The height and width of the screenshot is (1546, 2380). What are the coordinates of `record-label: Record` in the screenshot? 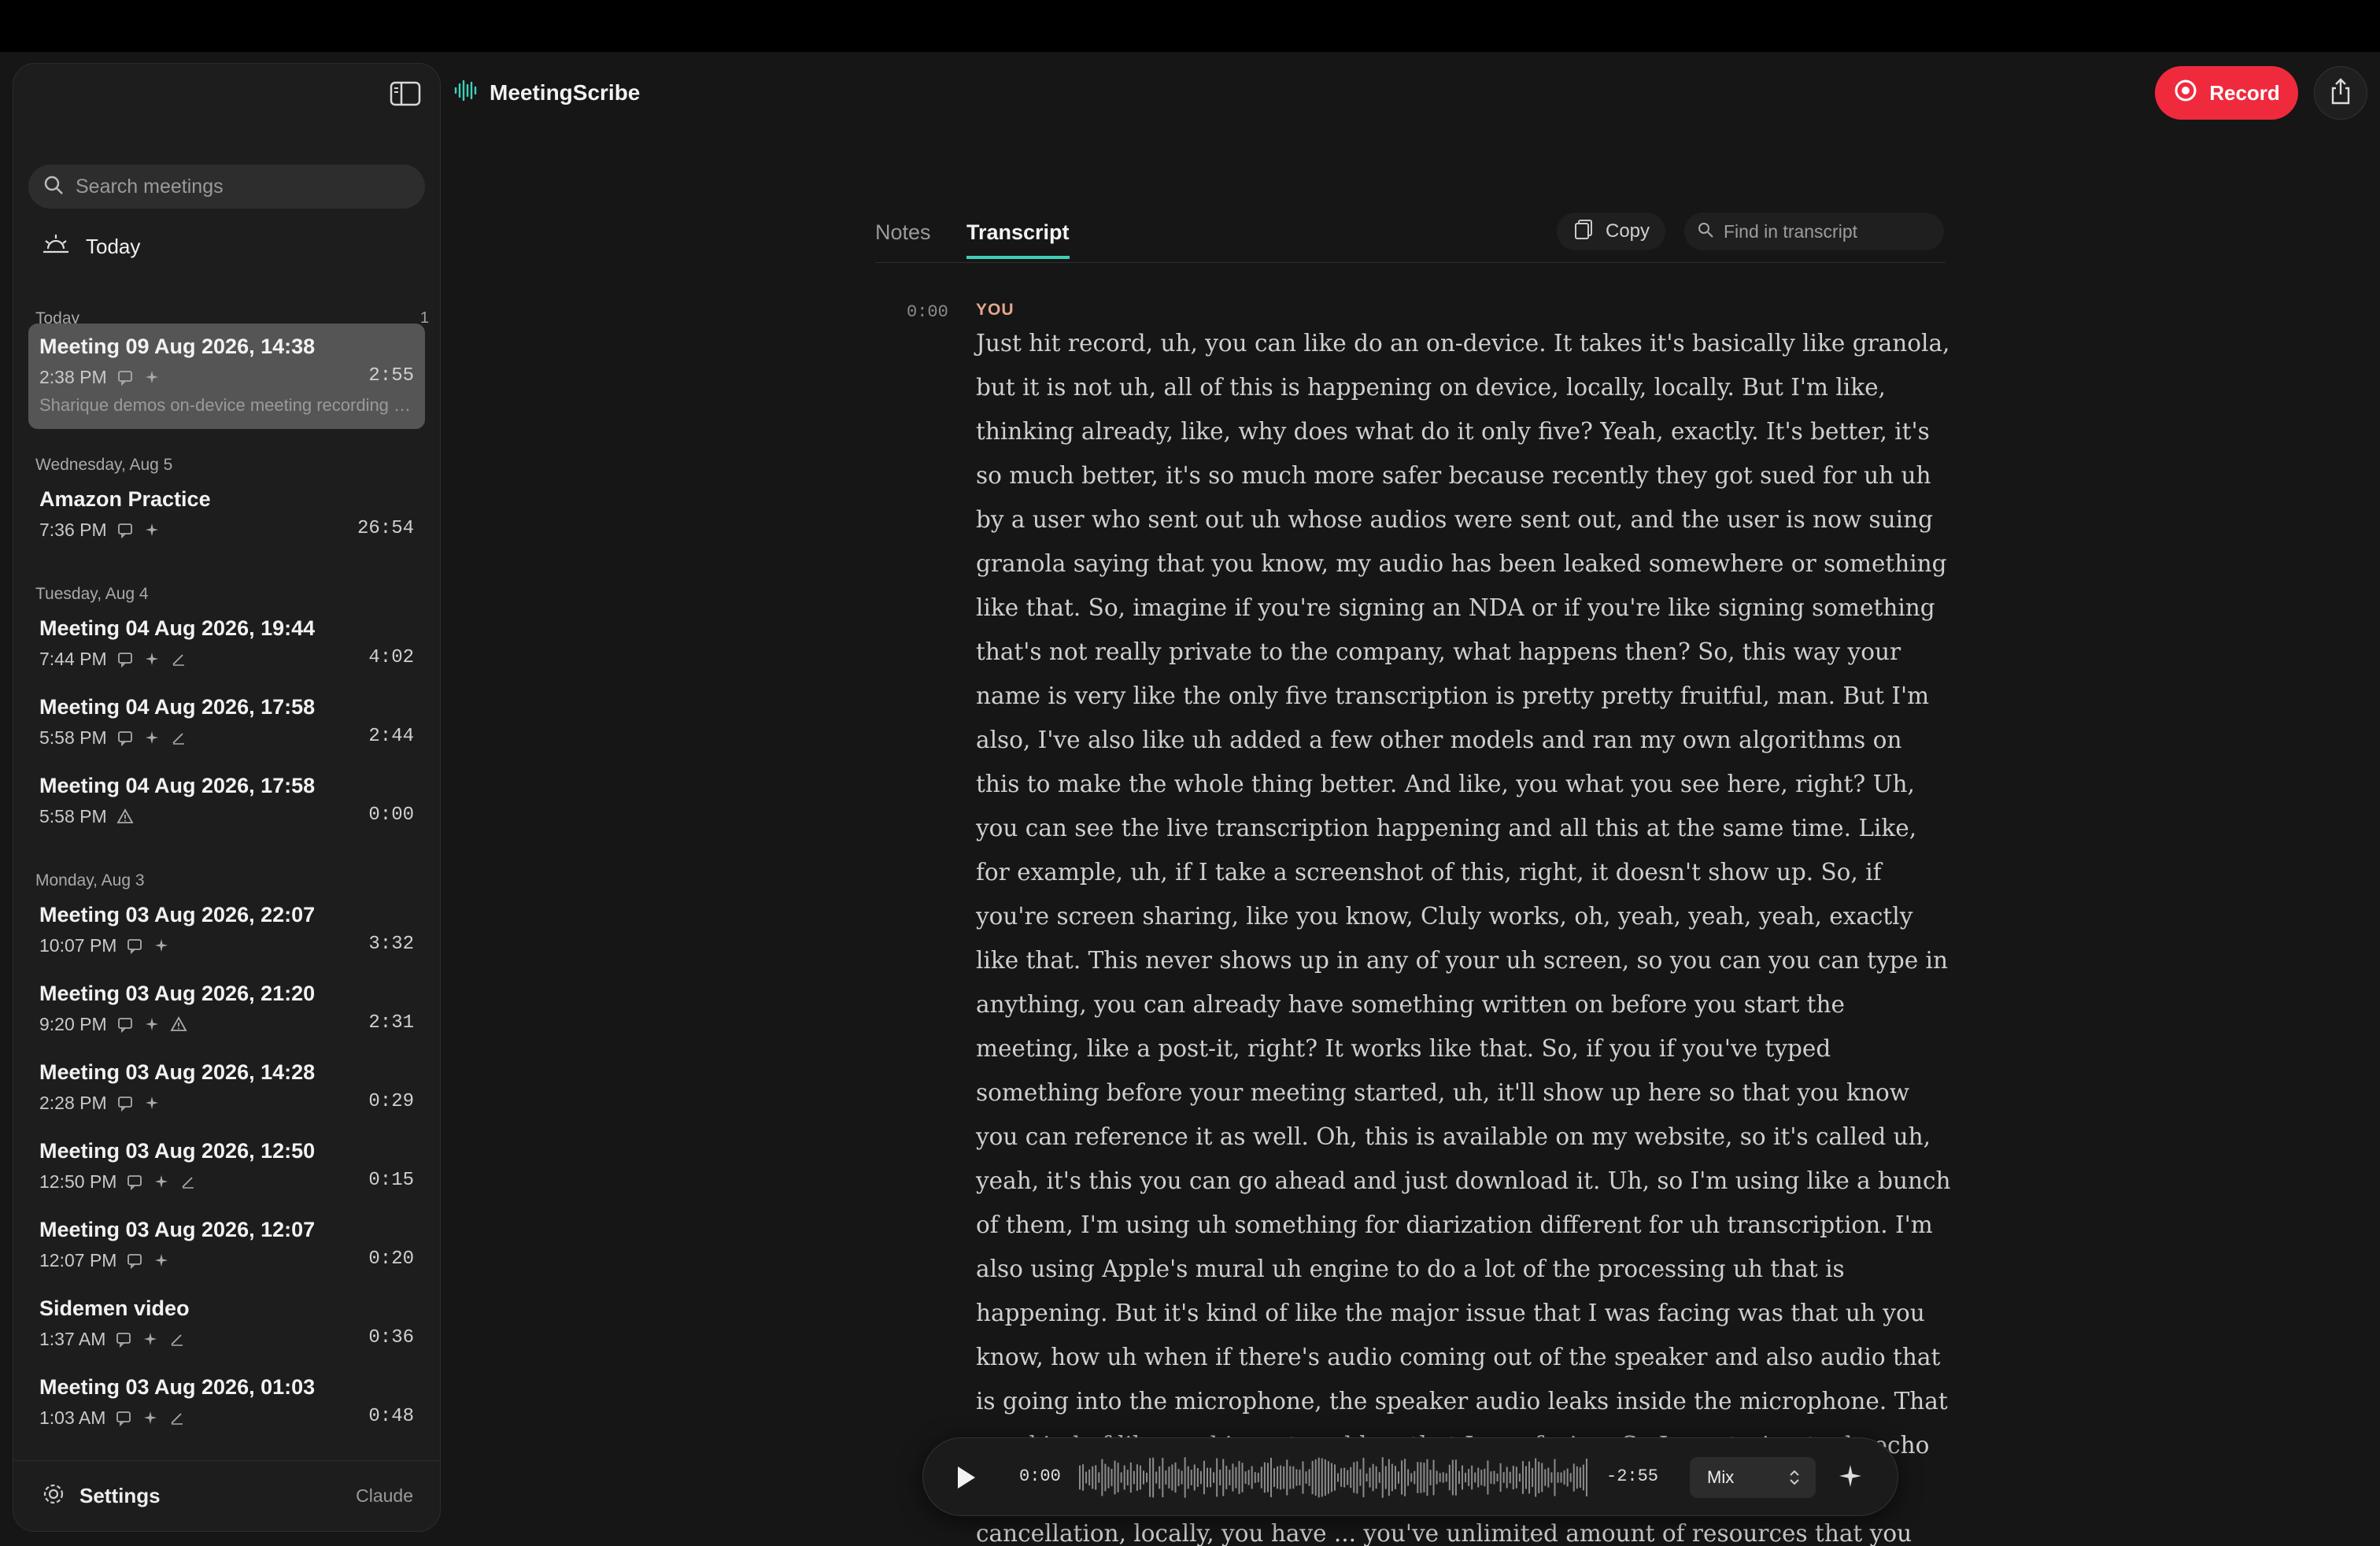 It's located at (2244, 93).